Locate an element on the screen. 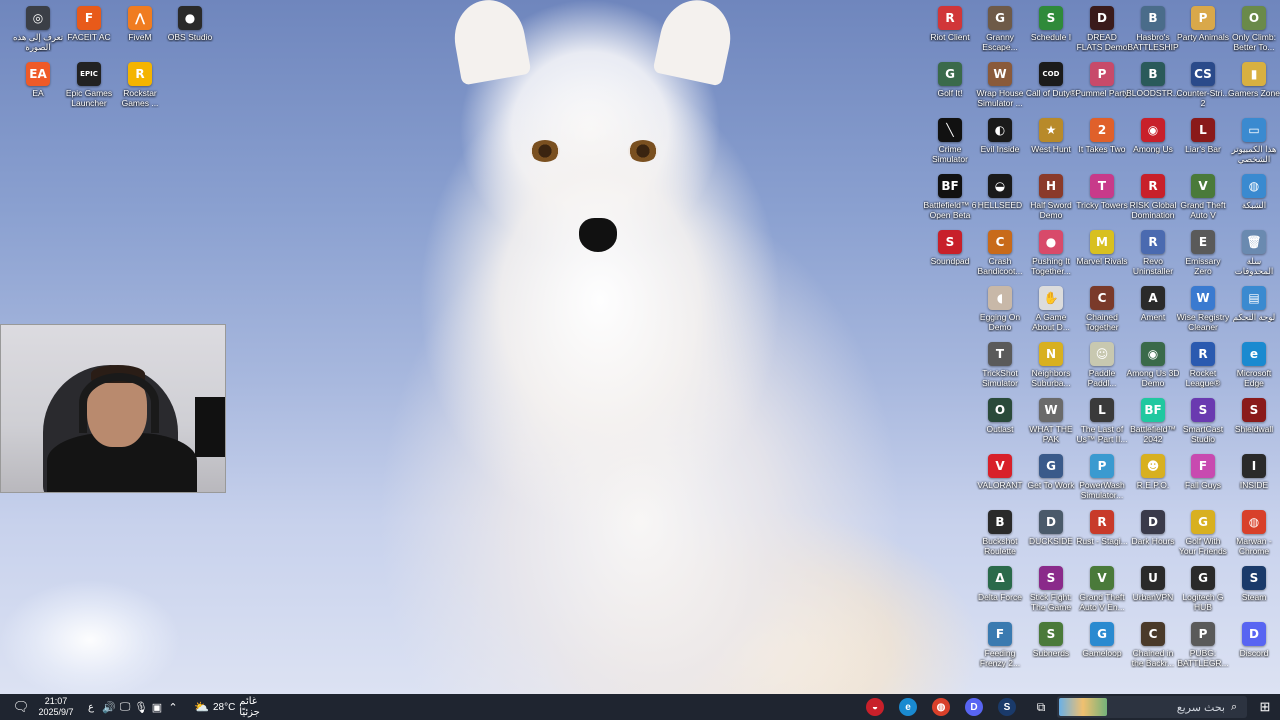 The image size is (1280, 720). desktop-icon-rocket-league: R Rocket League® is located at coordinates (1203, 365).